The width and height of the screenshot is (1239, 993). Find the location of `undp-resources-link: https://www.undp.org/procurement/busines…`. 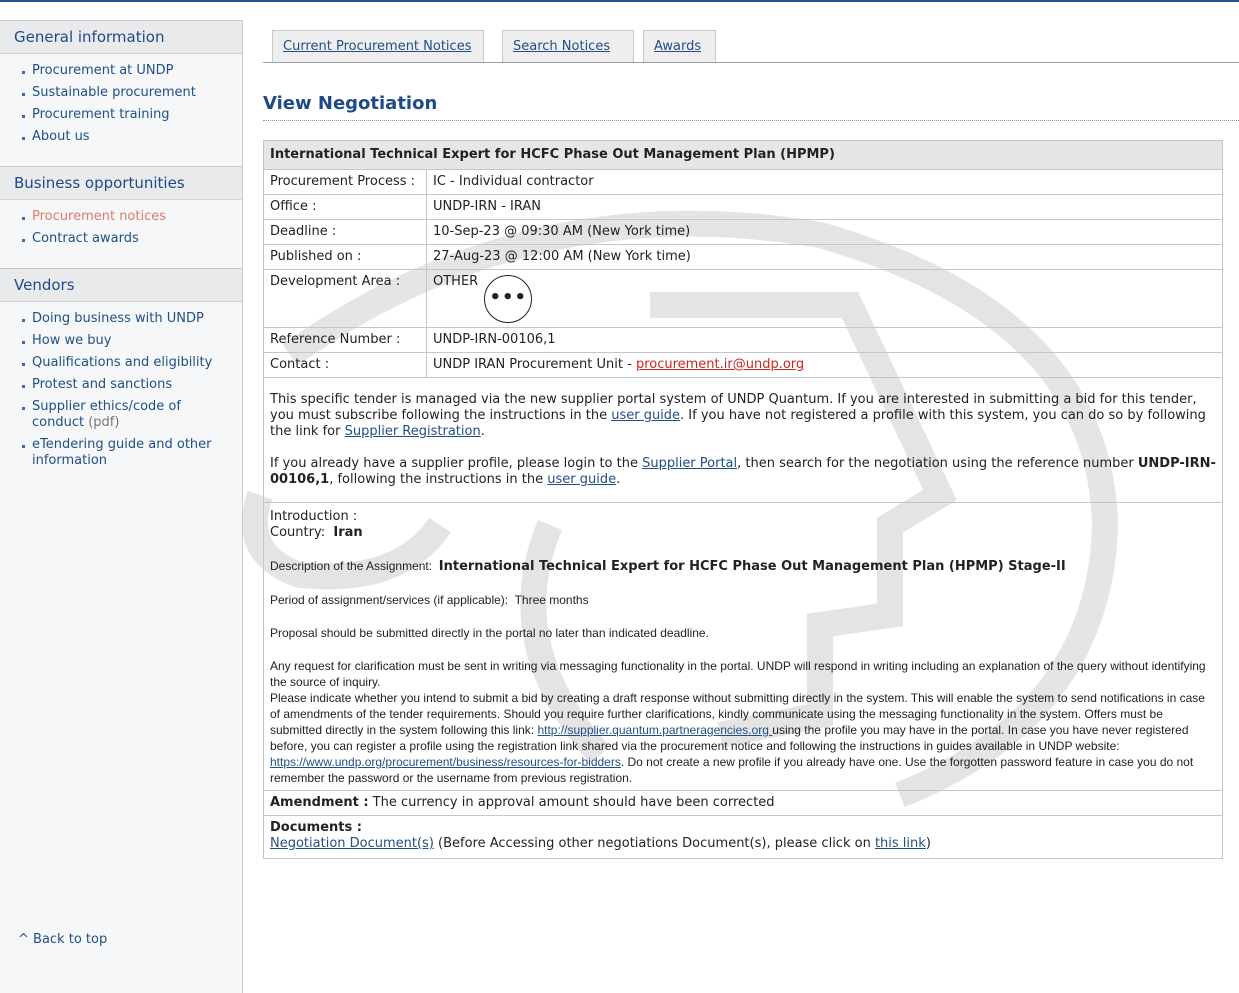

undp-resources-link: https://www.undp.org/procurement/busines… is located at coordinates (445, 762).